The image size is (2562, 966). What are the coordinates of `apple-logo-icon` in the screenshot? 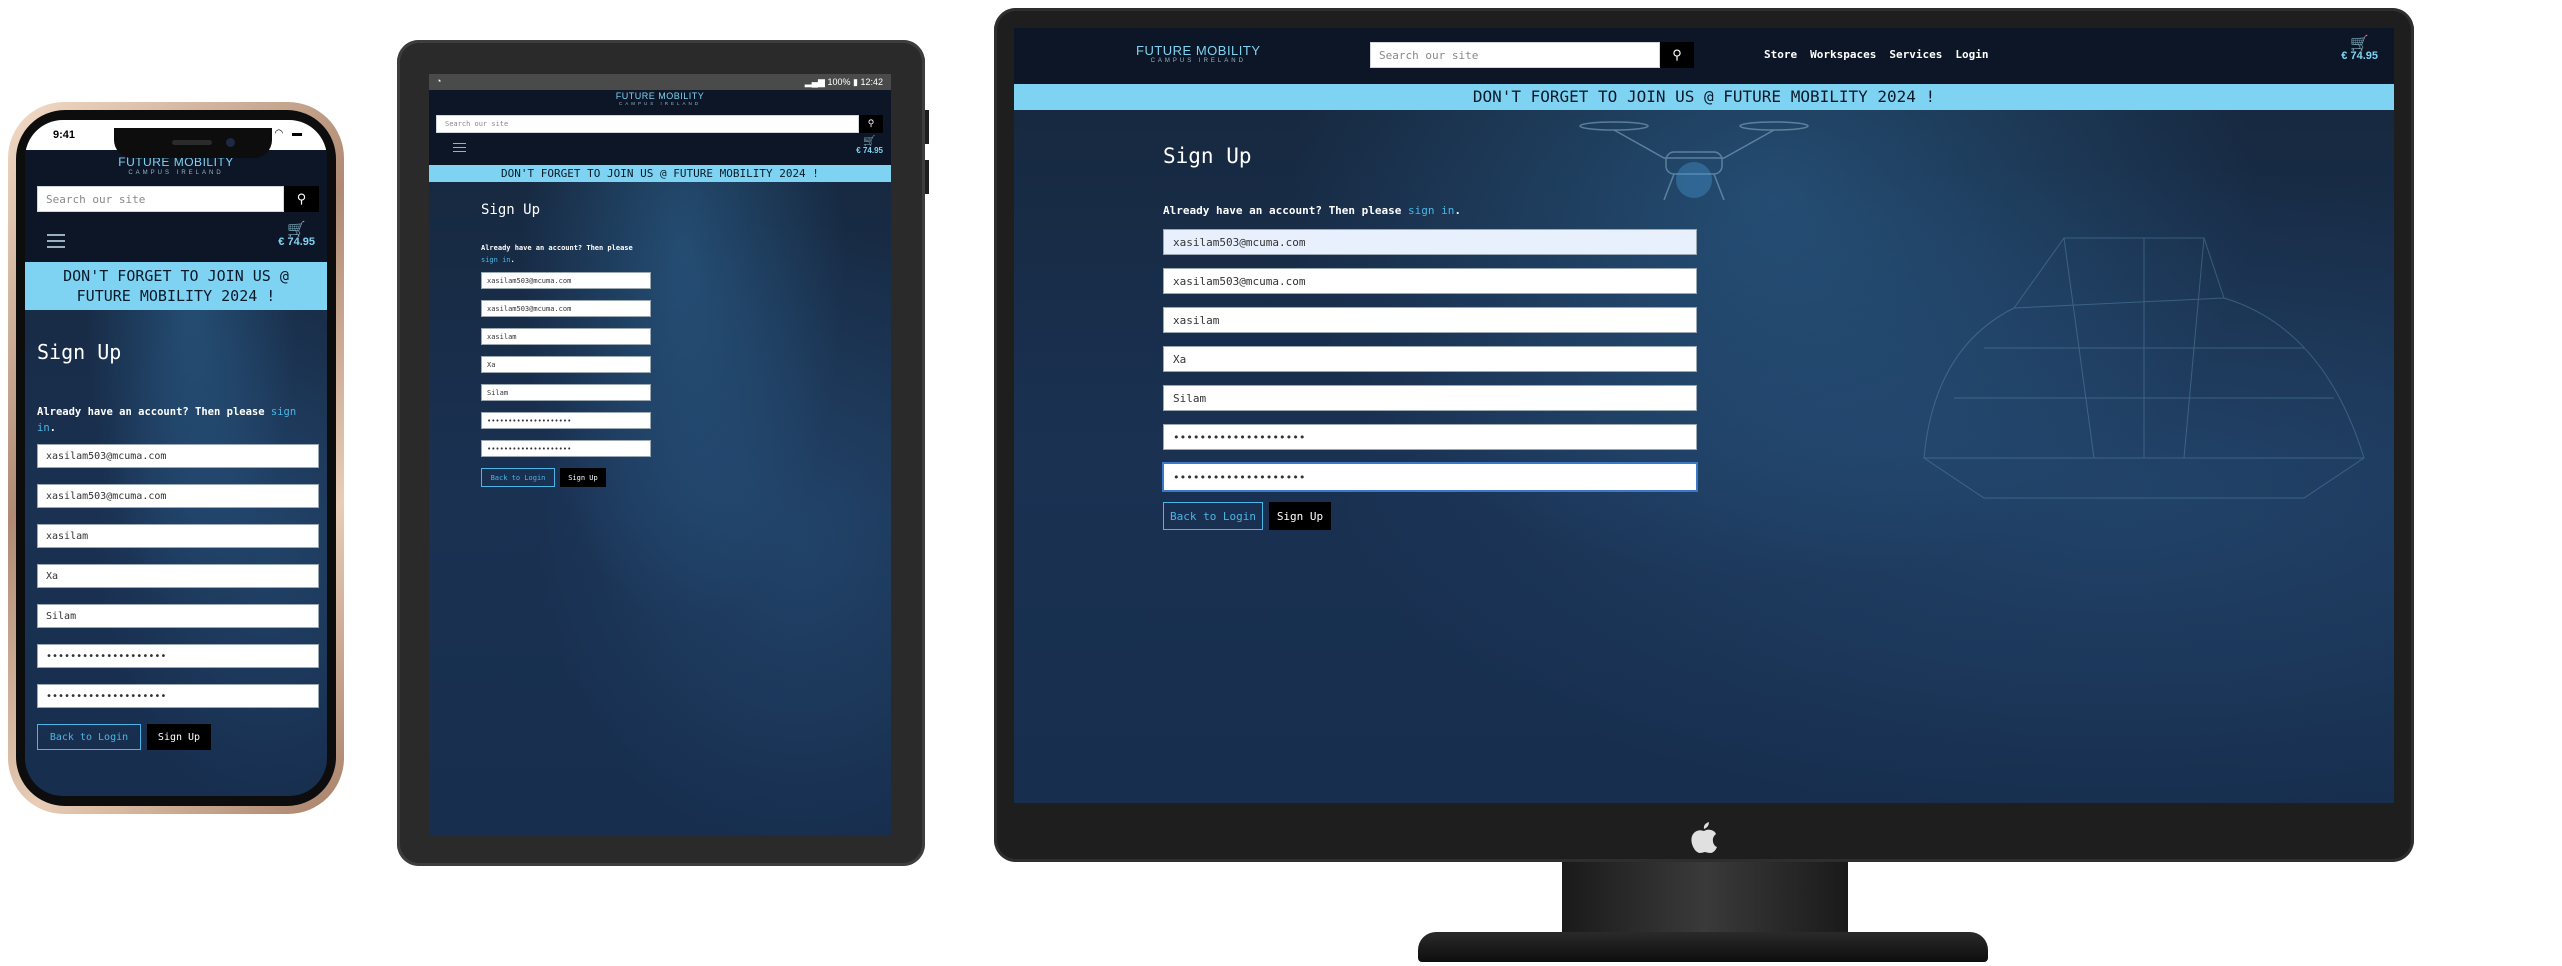 It's located at (1704, 837).